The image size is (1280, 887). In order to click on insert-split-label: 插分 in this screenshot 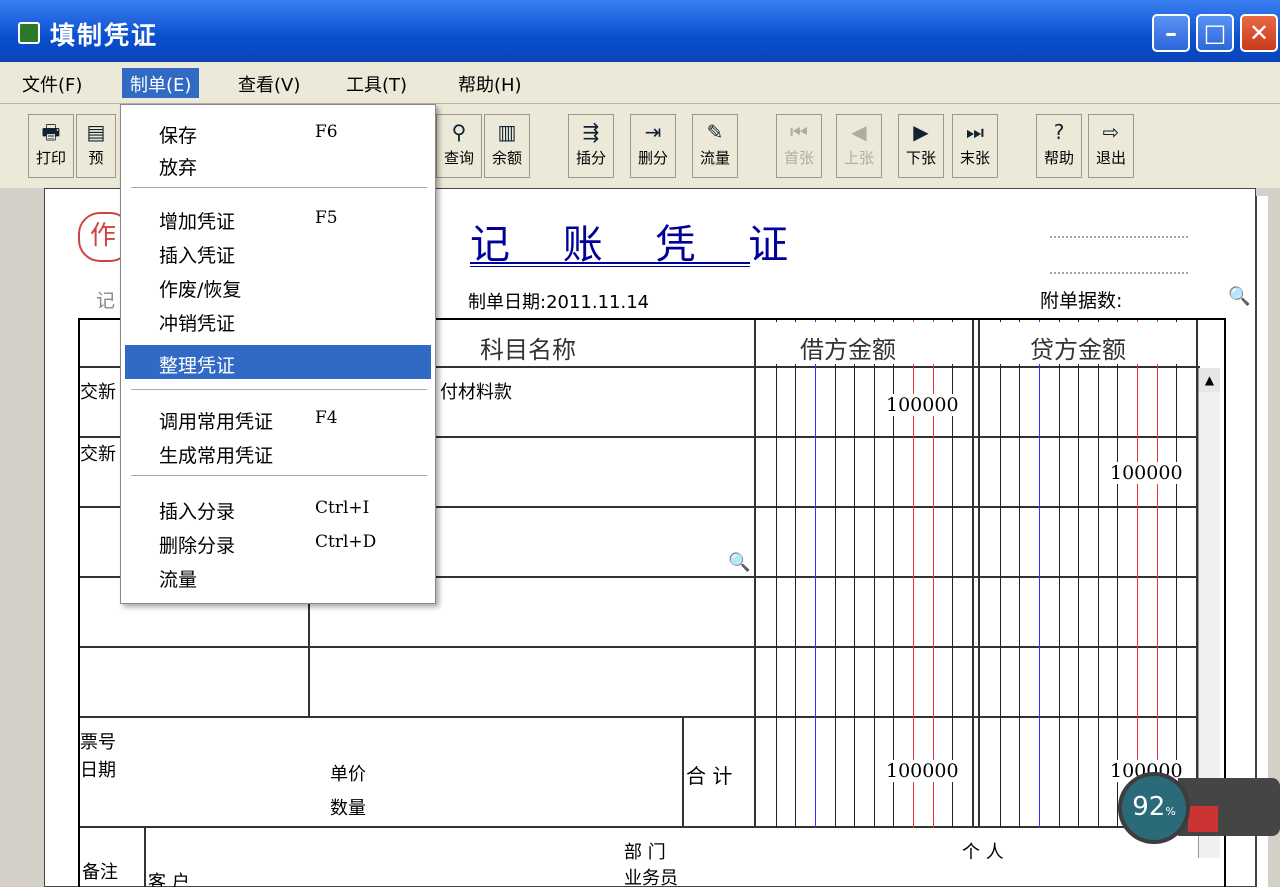, I will do `click(590, 158)`.